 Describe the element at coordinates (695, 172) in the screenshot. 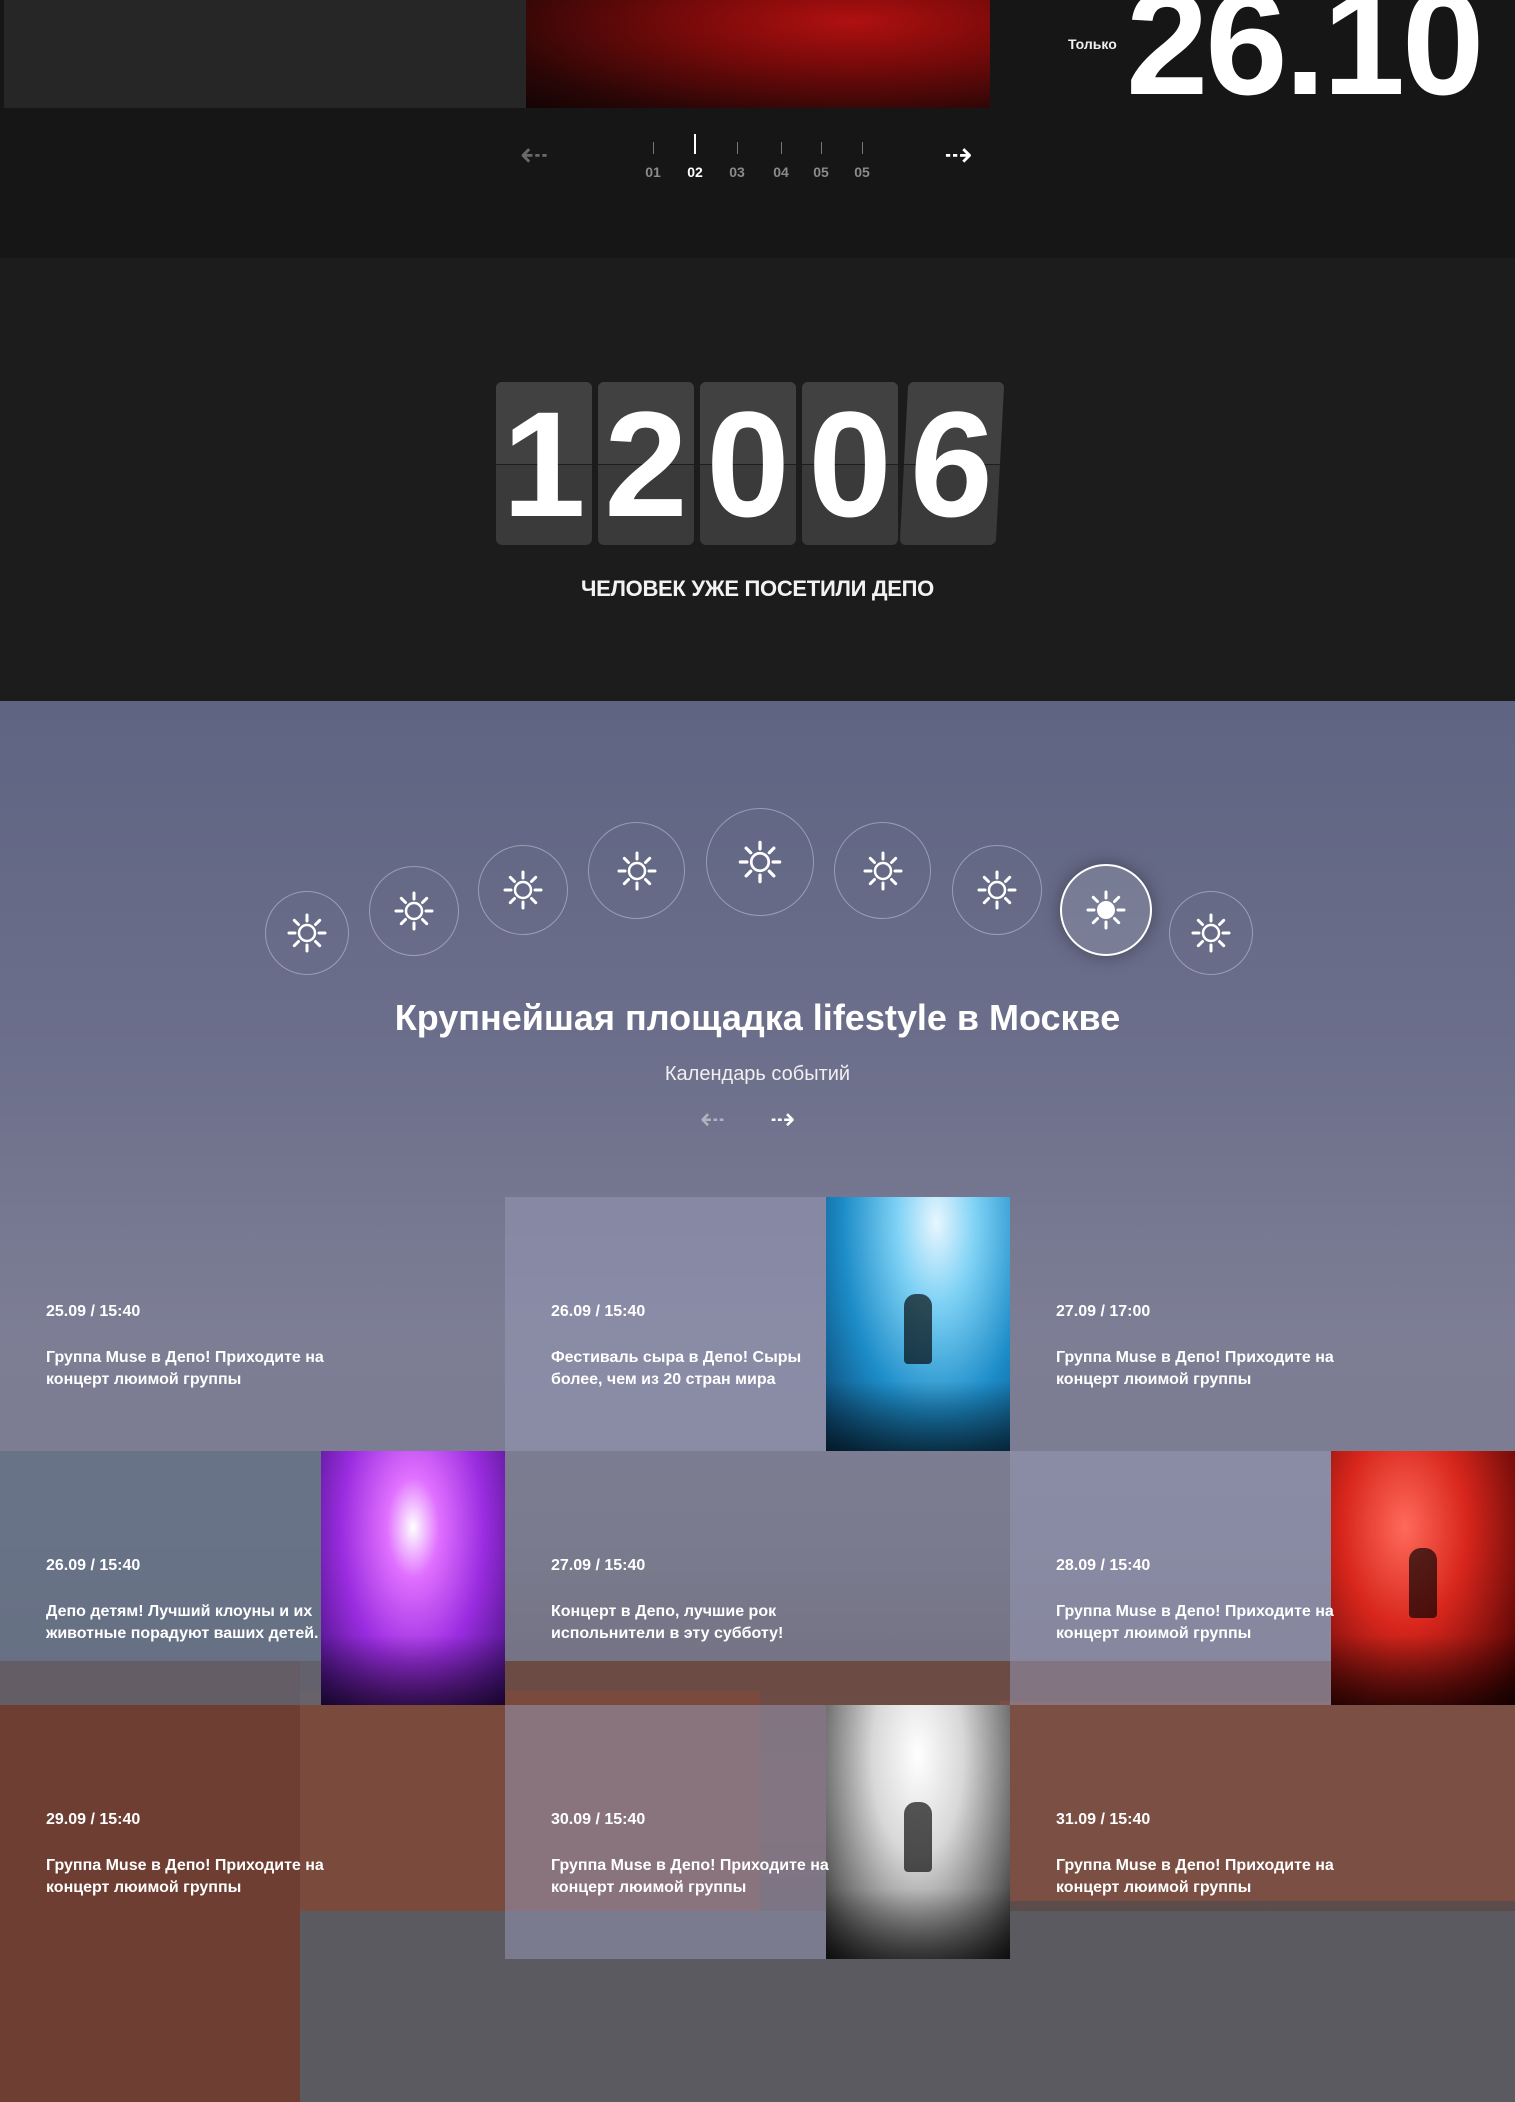

I see `pager-number: 02` at that location.